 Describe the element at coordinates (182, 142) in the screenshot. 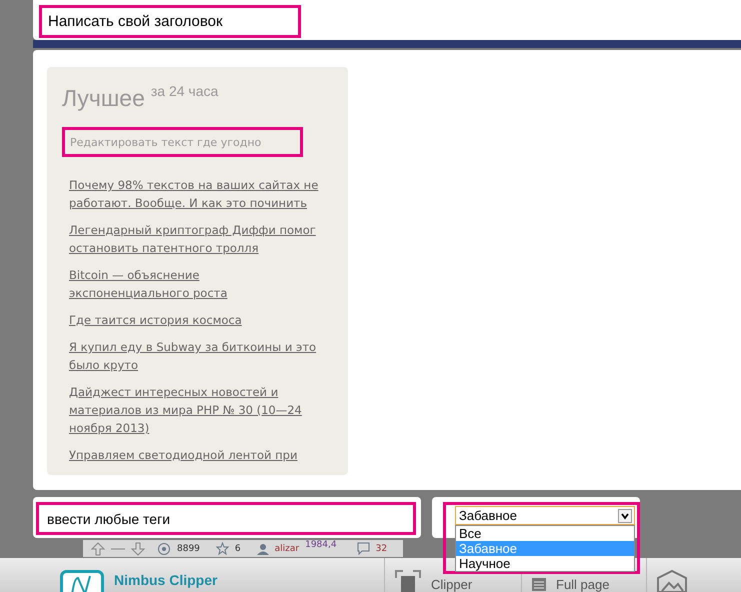

I see `edit-text-field: Редактировать текст где угодно` at that location.